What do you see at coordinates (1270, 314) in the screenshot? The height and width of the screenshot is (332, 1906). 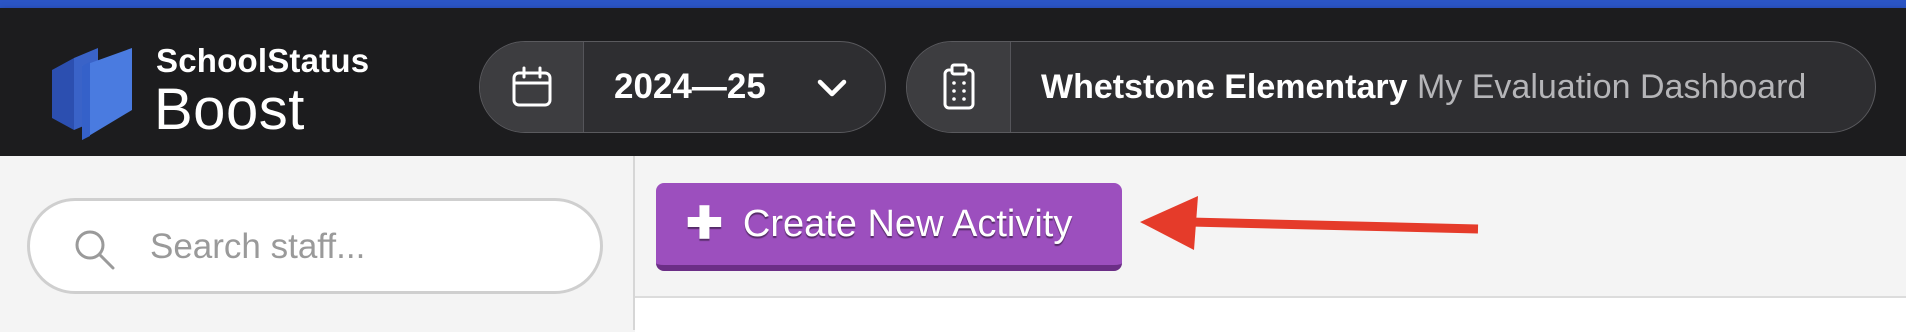 I see `main-content` at bounding box center [1270, 314].